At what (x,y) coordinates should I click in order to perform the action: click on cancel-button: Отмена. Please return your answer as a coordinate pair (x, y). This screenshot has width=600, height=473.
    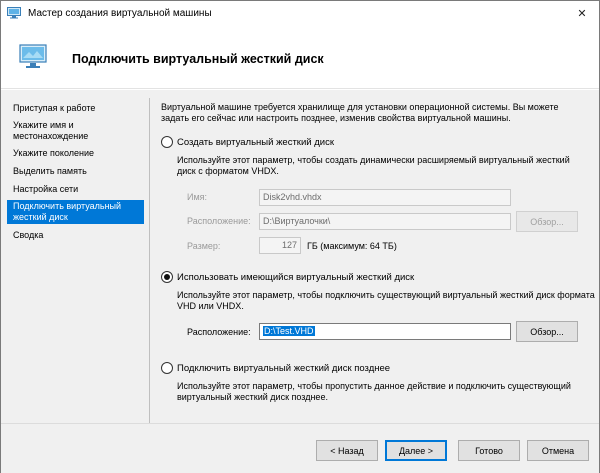
    Looking at the image, I should click on (558, 450).